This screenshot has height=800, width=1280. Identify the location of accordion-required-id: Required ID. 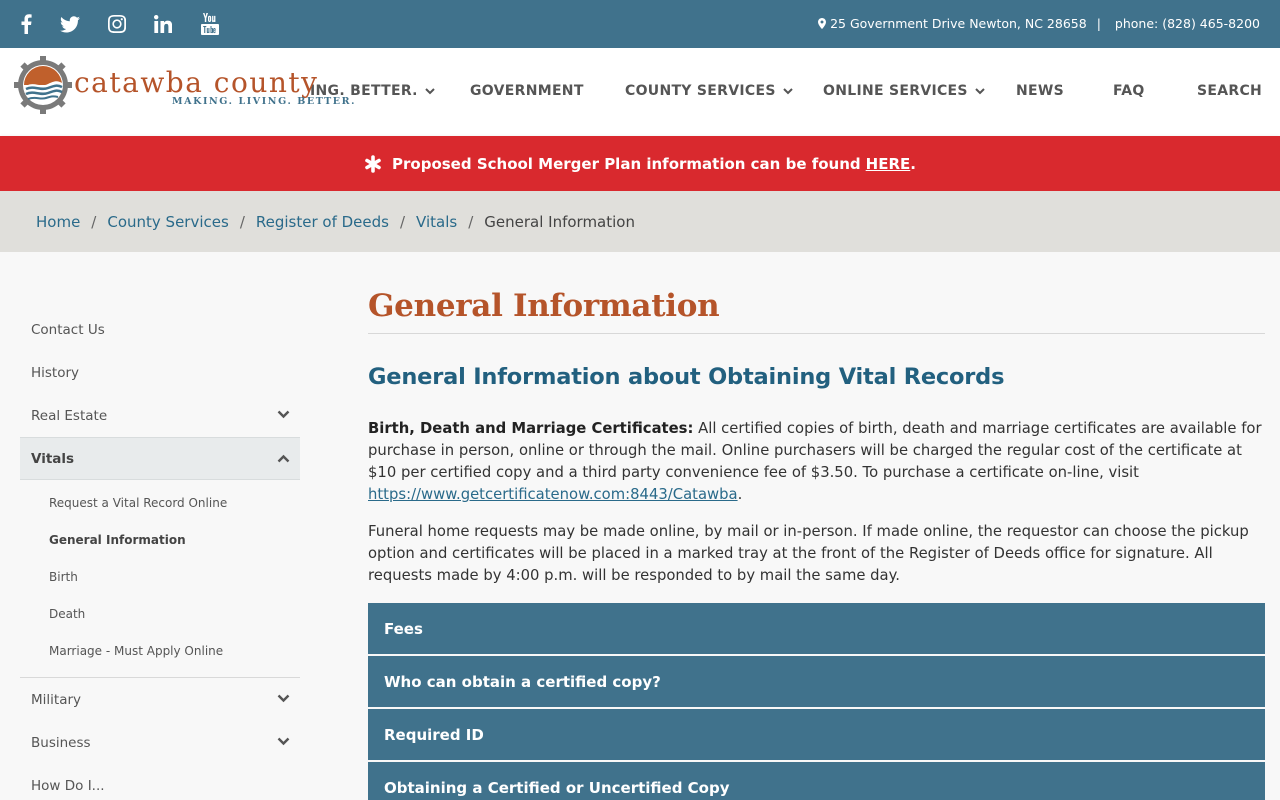
(816, 734).